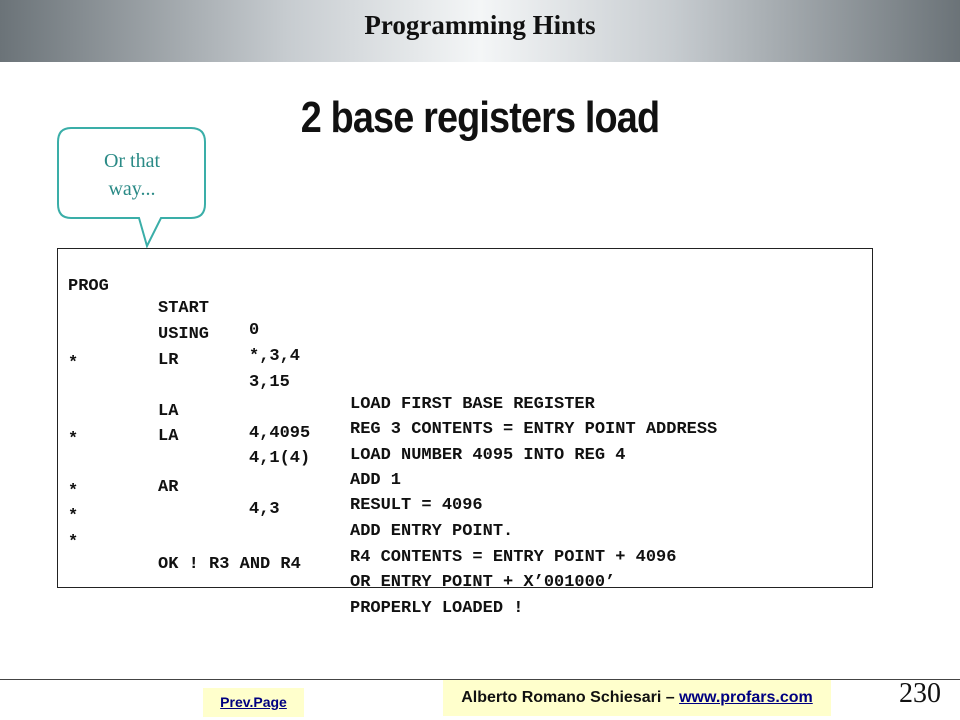 This screenshot has width=960, height=720. What do you see at coordinates (234, 436) in the screenshot?
I see `code-line: LA 4,1(4) ADD 1` at bounding box center [234, 436].